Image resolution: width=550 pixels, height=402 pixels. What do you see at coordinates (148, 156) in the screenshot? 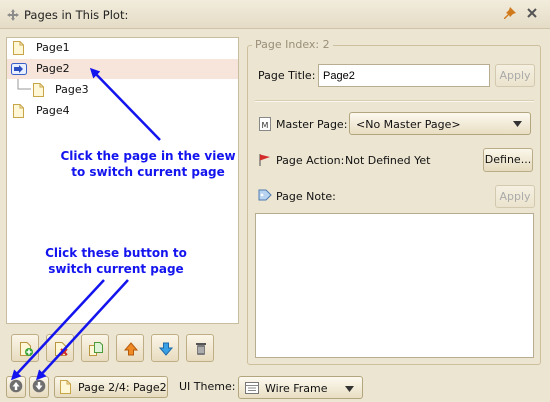
I see `view-hint-line1: Click the page in the view` at bounding box center [148, 156].